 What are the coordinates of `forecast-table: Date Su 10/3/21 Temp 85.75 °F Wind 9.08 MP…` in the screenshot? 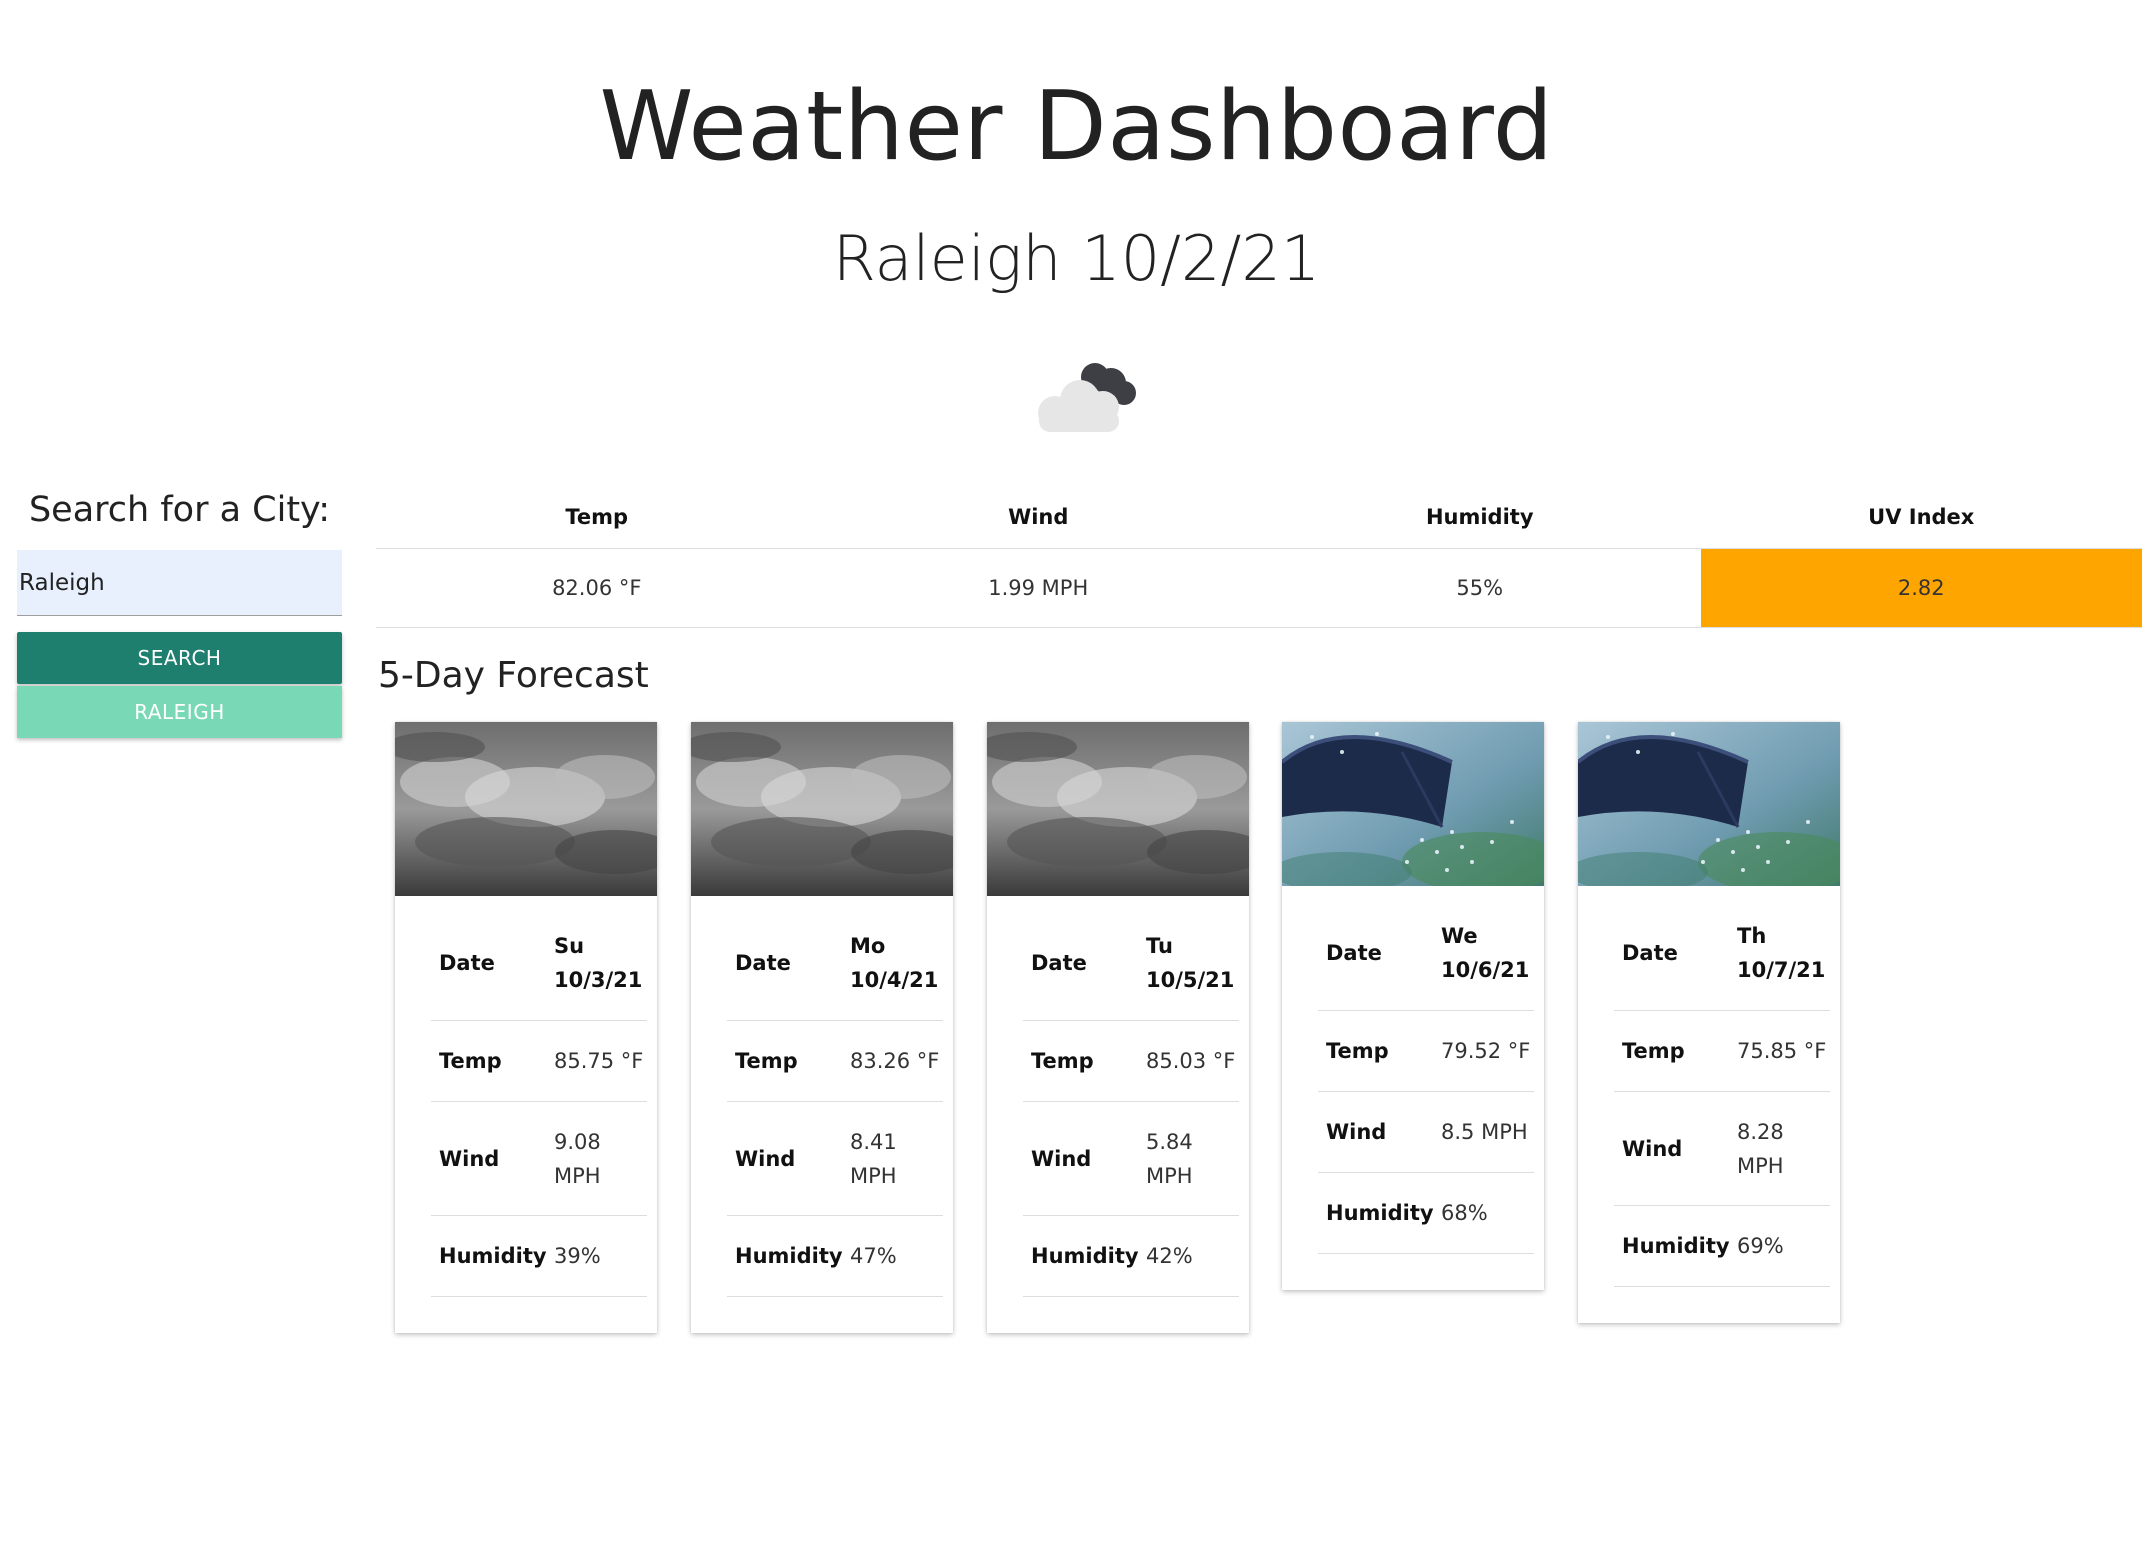 It's located at (539, 1096).